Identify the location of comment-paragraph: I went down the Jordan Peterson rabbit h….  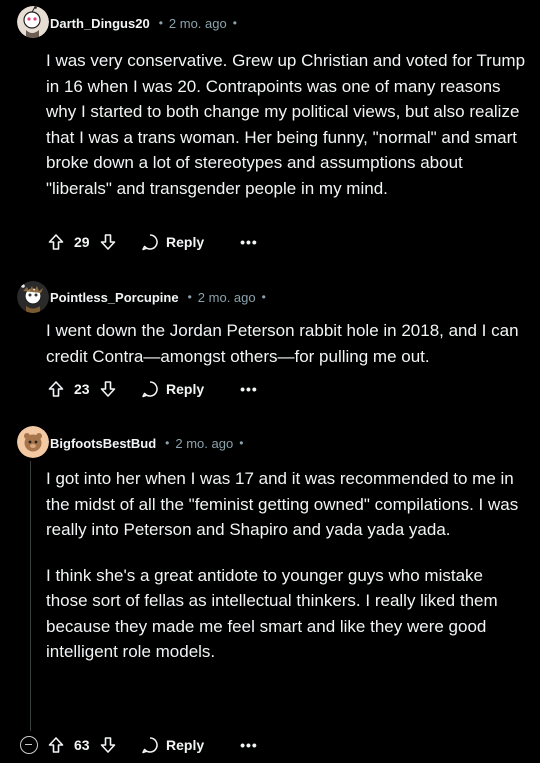
(282, 343).